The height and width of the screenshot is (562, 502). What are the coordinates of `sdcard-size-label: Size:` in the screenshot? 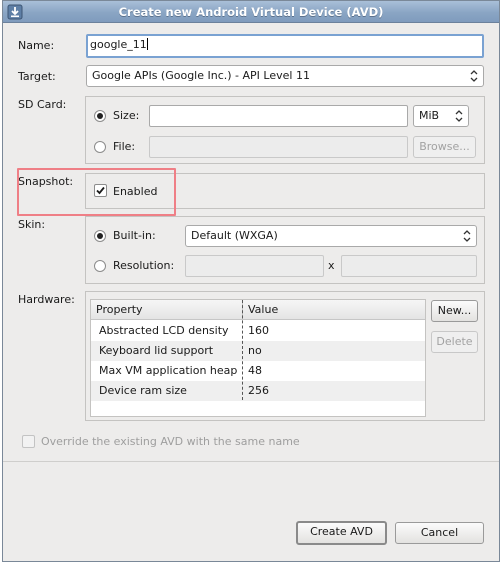 It's located at (126, 115).